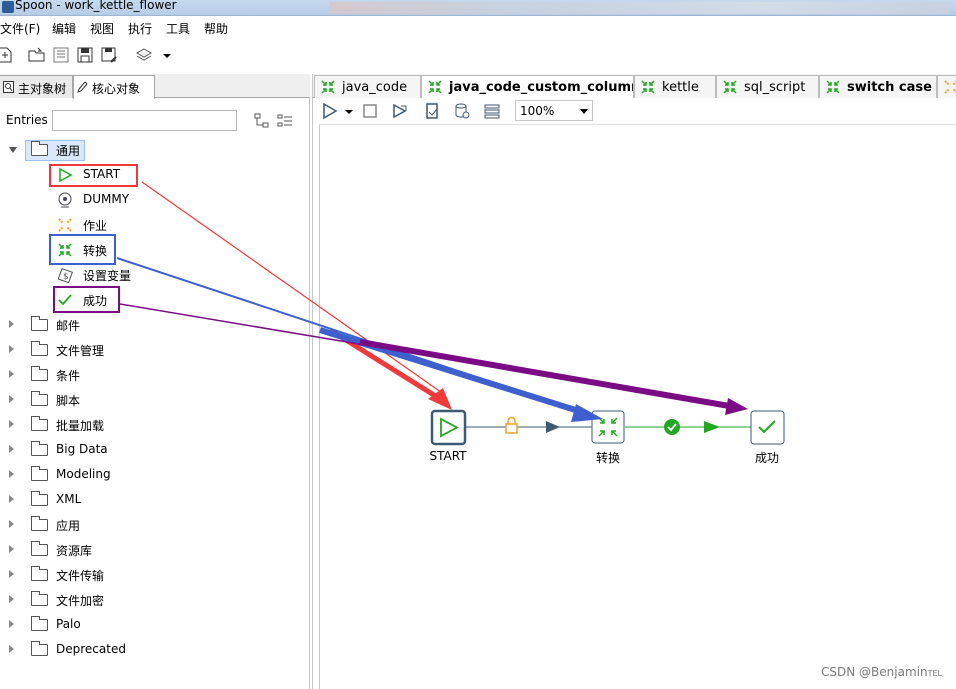  Describe the element at coordinates (27, 120) in the screenshot. I see `entries-label: Entries` at that location.